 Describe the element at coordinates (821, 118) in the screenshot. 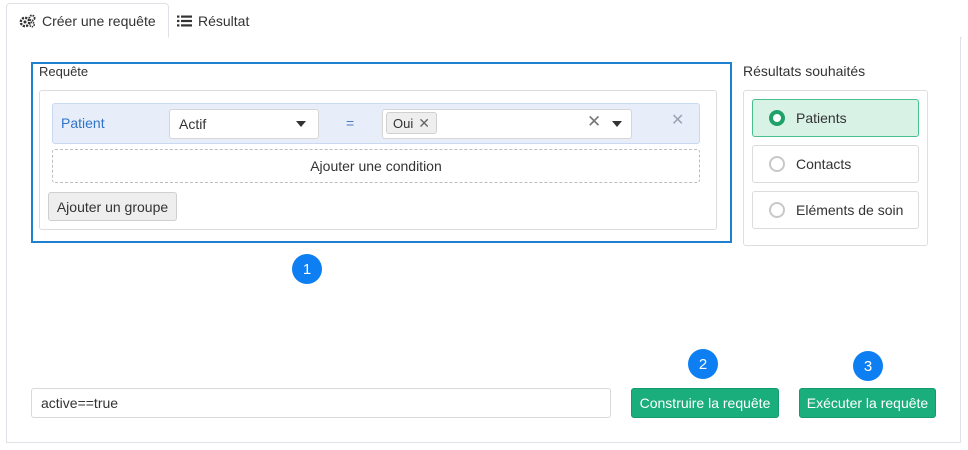

I see `option-label: Patients` at that location.